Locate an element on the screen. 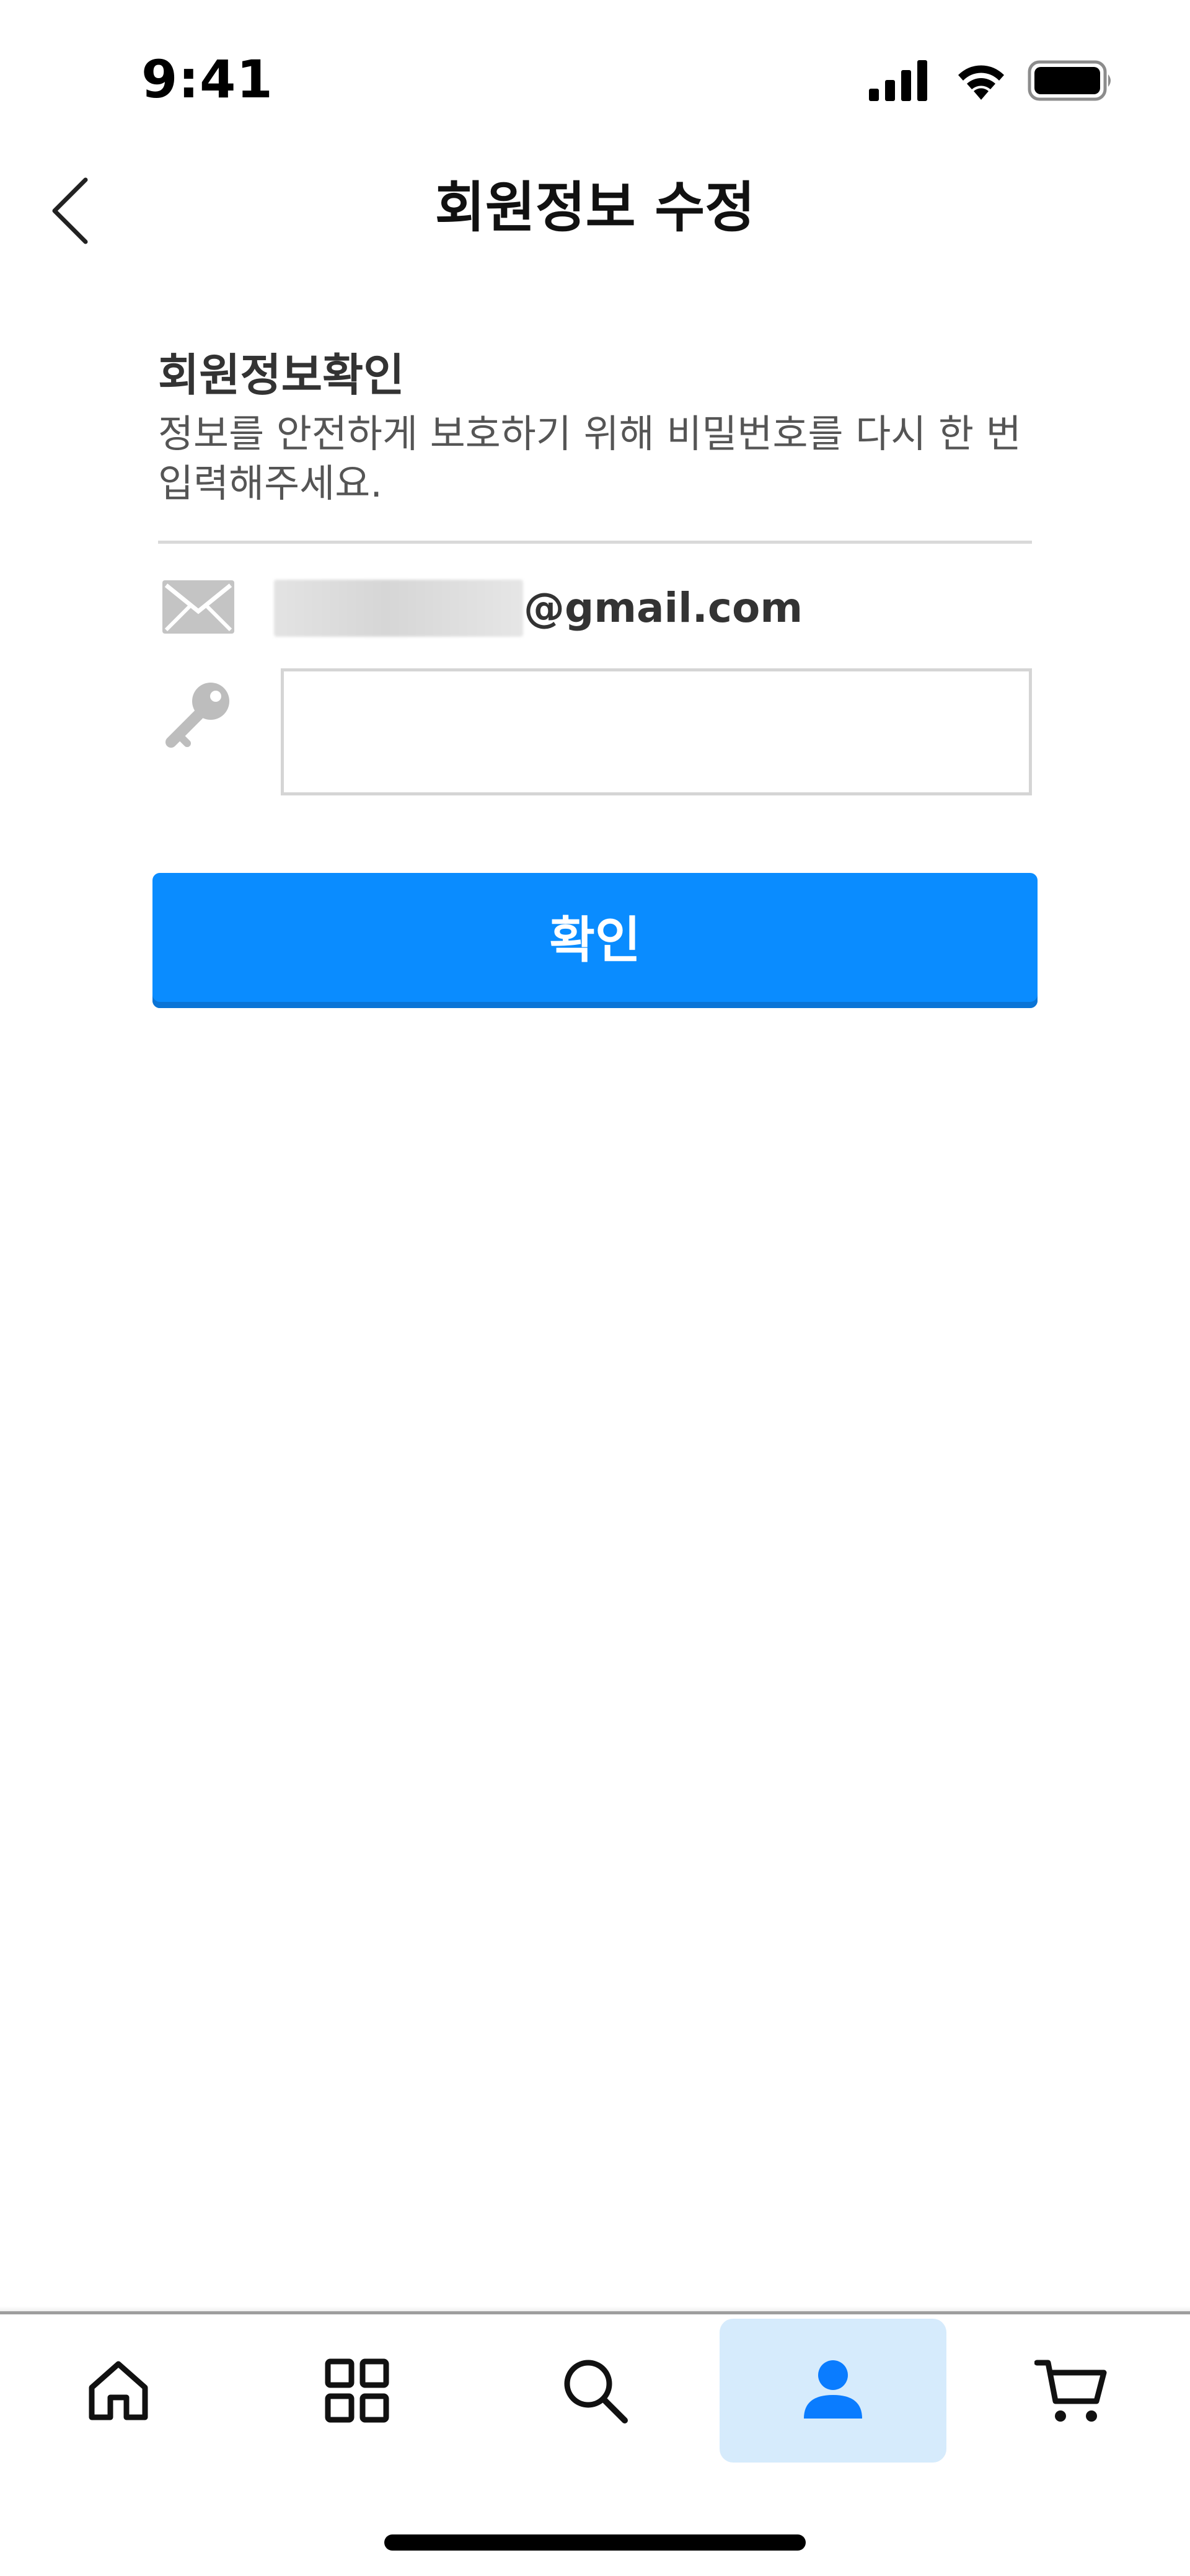 The width and height of the screenshot is (1190, 2576). tab-home is located at coordinates (118, 2391).